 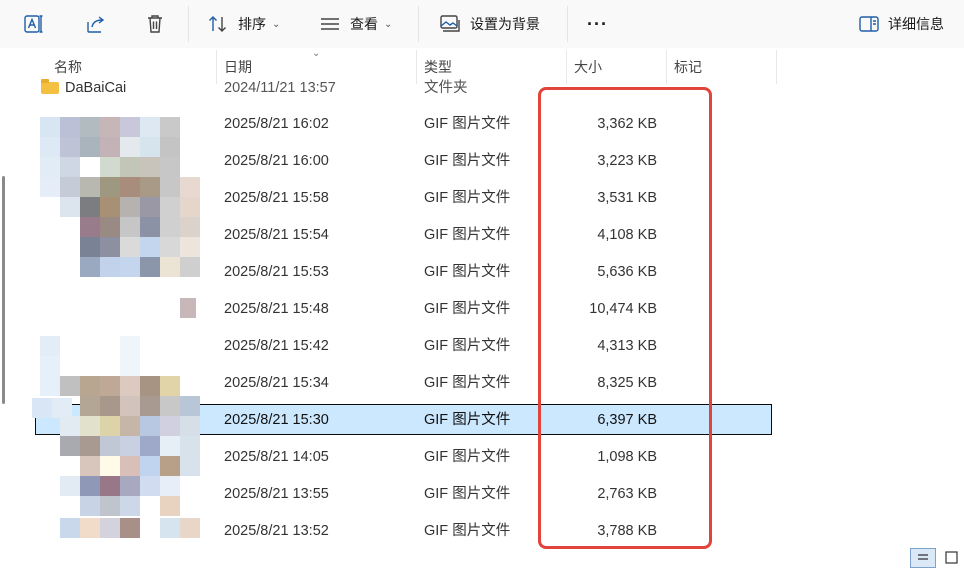 I want to click on details-label: 详细信息, so click(x=916, y=24).